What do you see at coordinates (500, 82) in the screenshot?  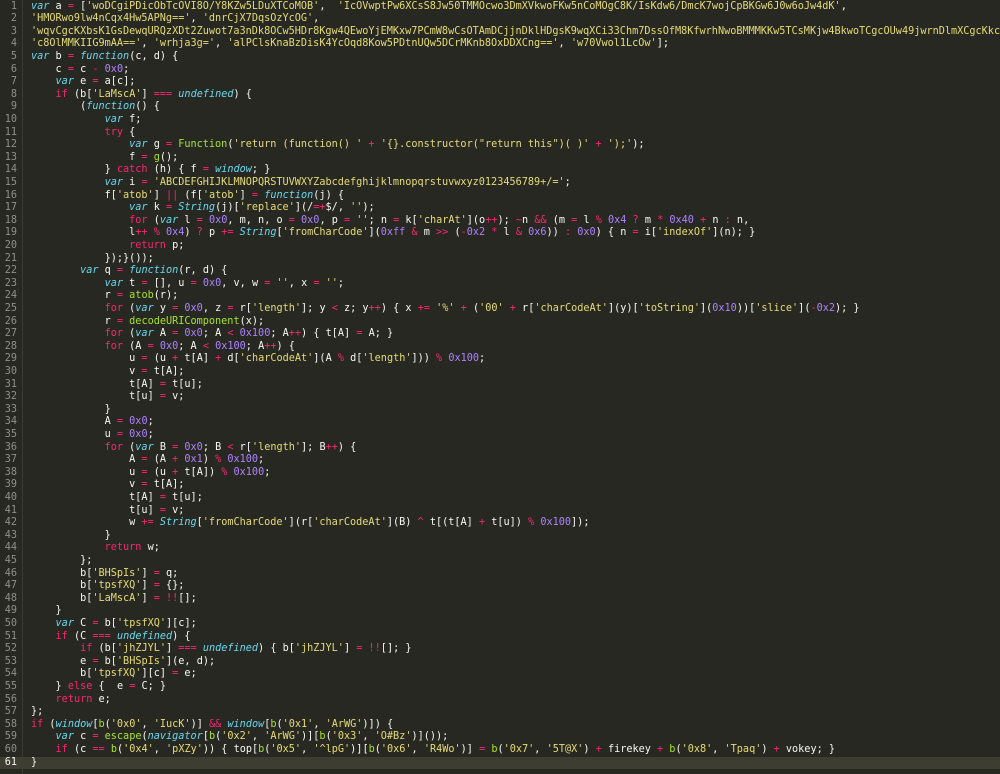 I see `code-line: 7 var e = a[c];` at bounding box center [500, 82].